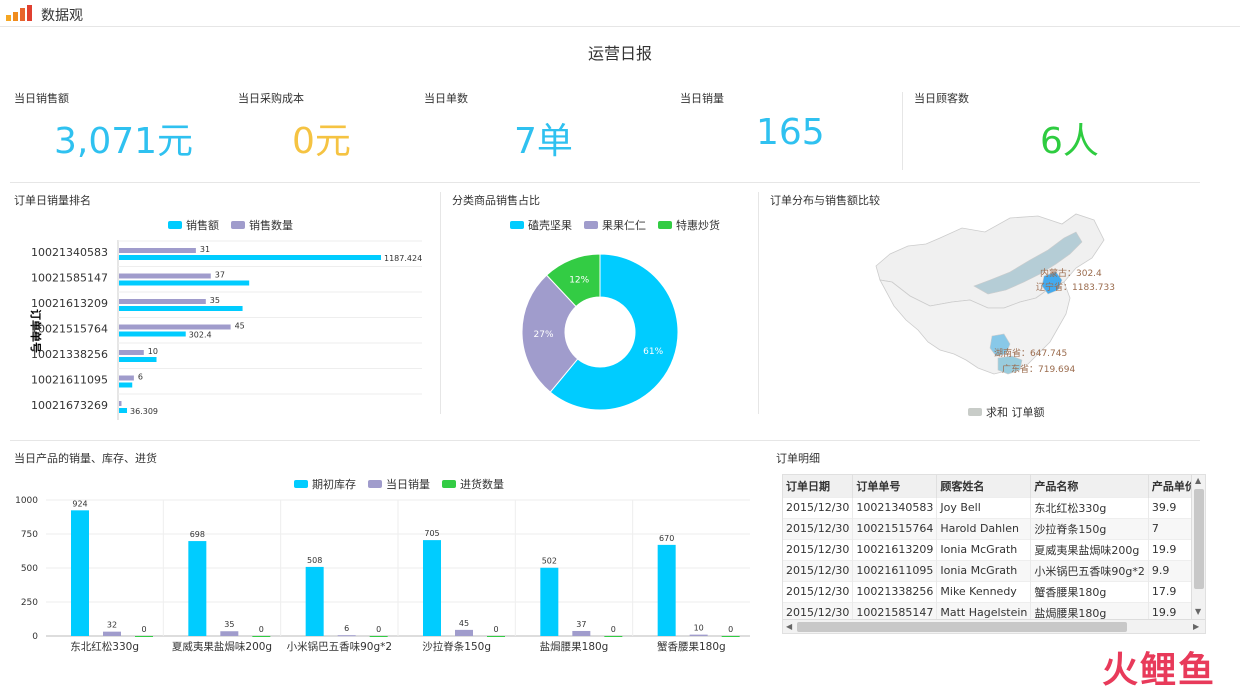 This screenshot has height=697, width=1240. What do you see at coordinates (1069, 141) in the screenshot?
I see `kpi-value-customers: 6人` at bounding box center [1069, 141].